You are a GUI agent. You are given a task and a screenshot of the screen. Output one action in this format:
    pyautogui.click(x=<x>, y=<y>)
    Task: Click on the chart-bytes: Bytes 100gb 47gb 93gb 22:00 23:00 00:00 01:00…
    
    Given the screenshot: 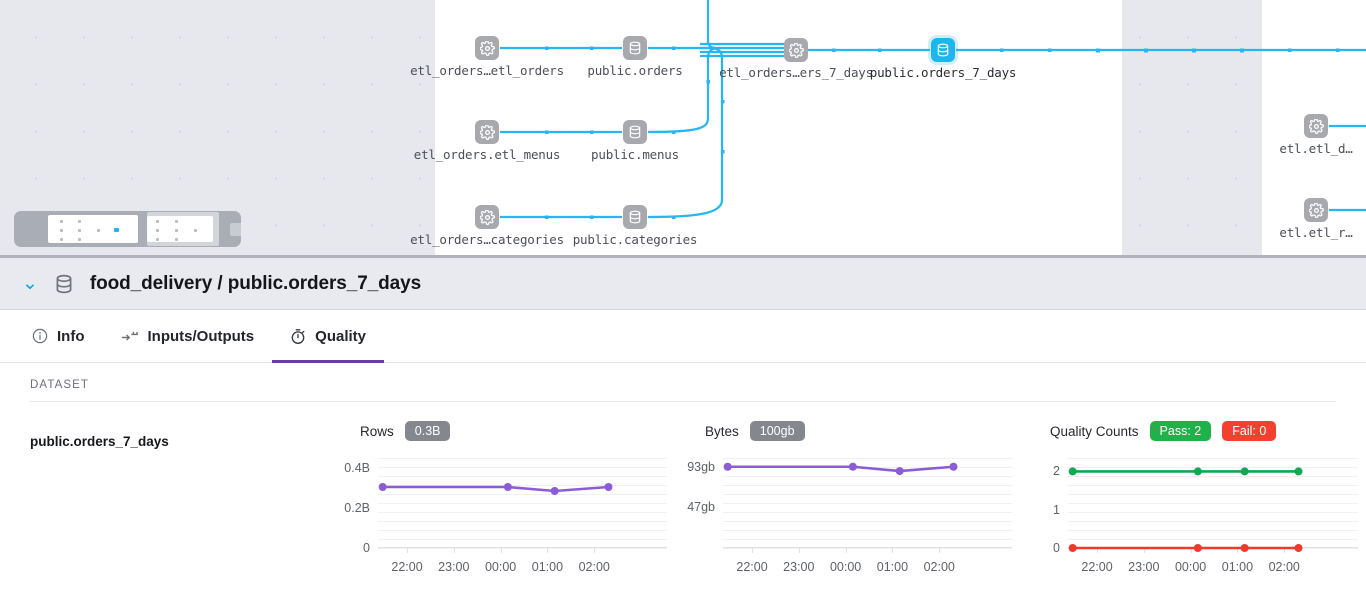 What is the action you would take?
    pyautogui.click(x=847, y=497)
    